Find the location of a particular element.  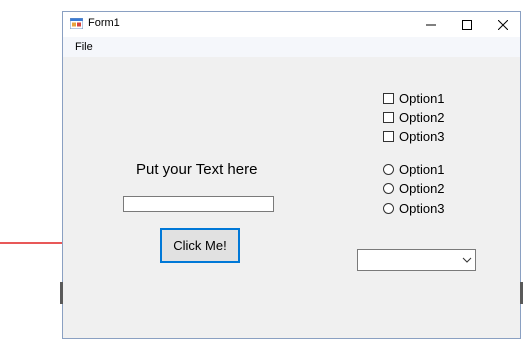

radio-option3: Option3 is located at coordinates (414, 208).